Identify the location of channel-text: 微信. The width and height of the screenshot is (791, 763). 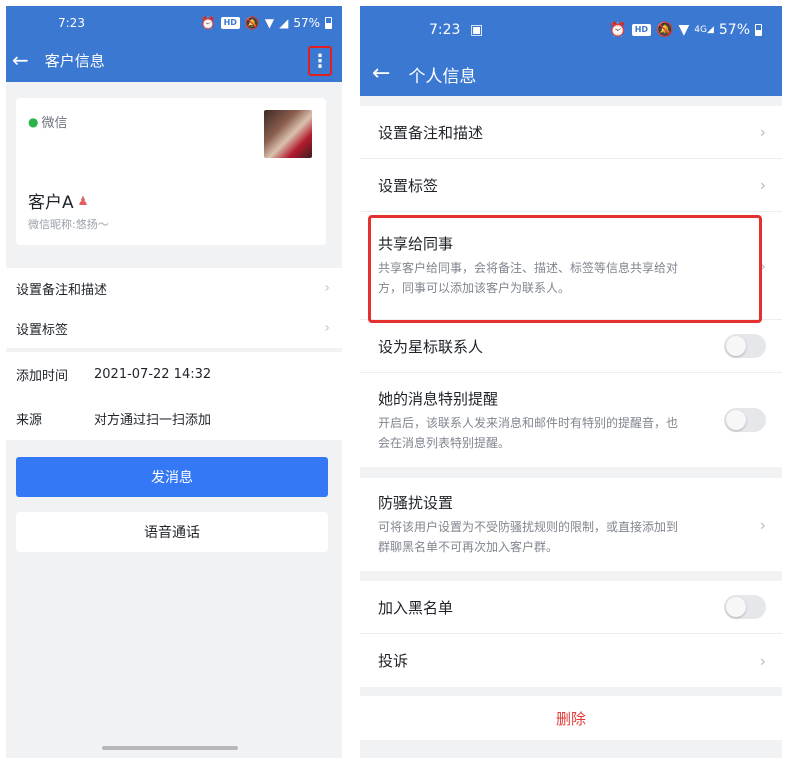
(54, 123).